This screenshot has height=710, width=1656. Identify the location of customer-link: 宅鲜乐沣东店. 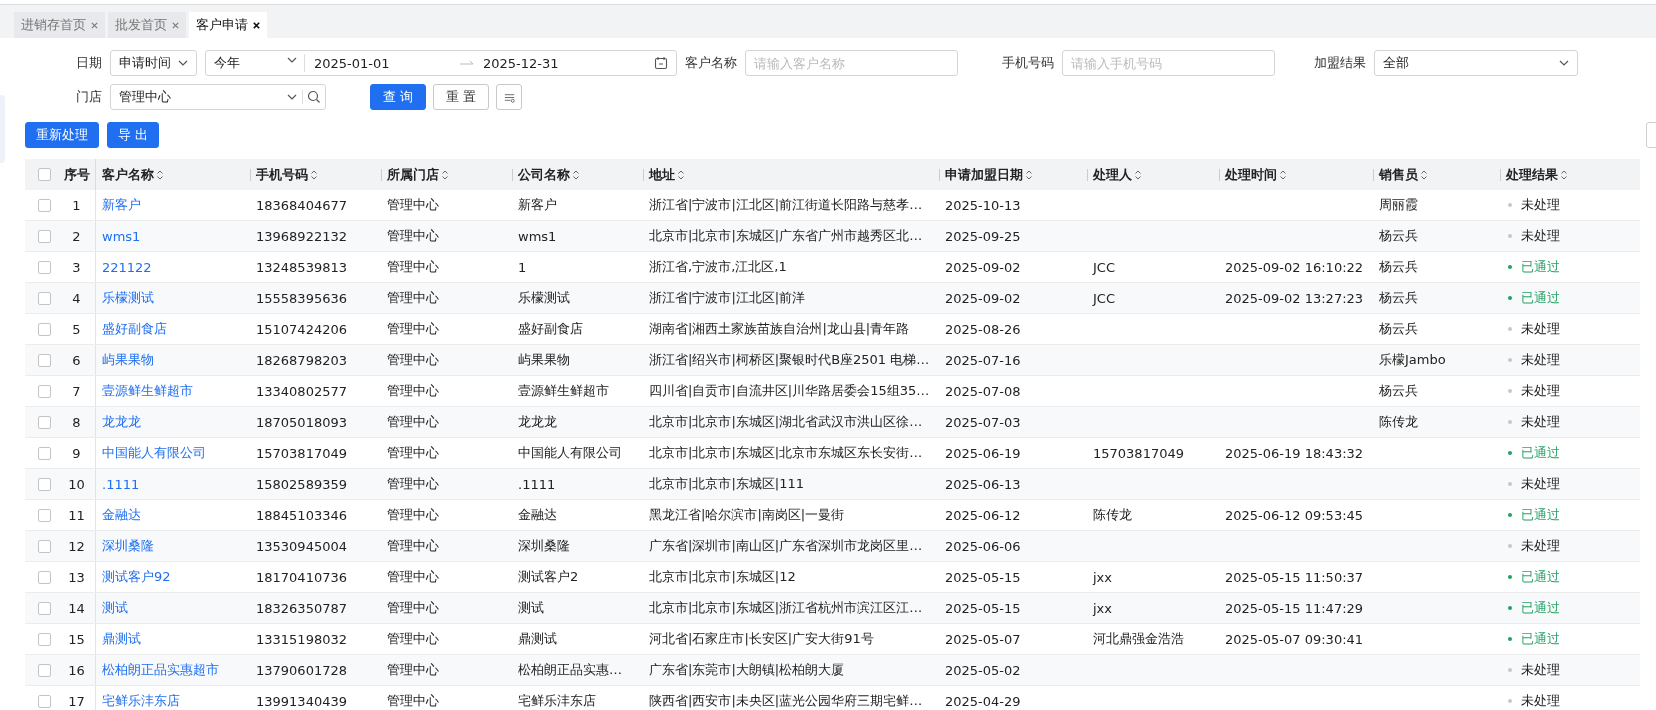
(141, 701).